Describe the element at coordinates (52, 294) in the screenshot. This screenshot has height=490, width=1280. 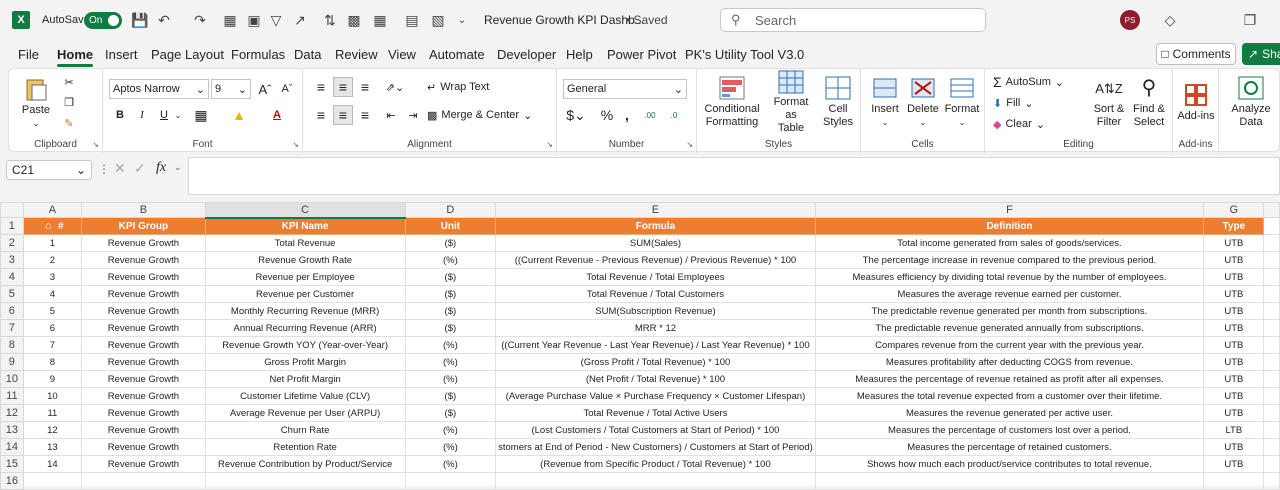
I see `cell-number: 4` at that location.